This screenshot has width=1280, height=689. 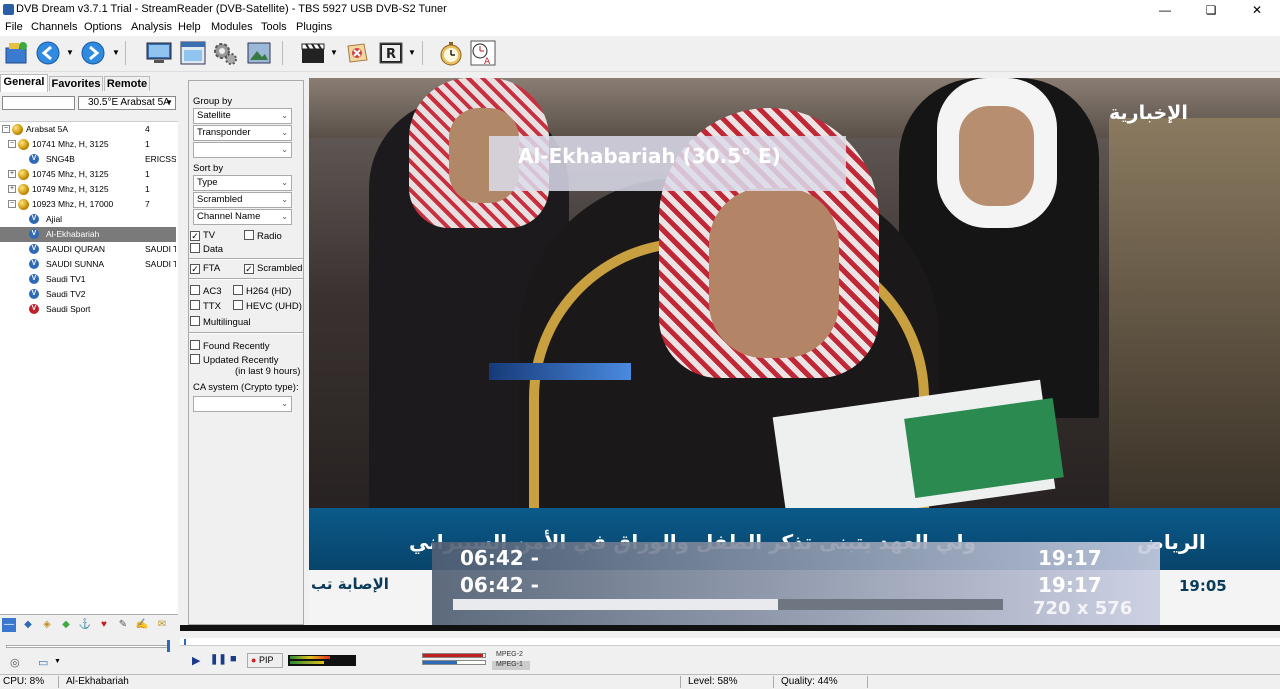 What do you see at coordinates (54, 27) in the screenshot?
I see `menu-channels: Channels` at bounding box center [54, 27].